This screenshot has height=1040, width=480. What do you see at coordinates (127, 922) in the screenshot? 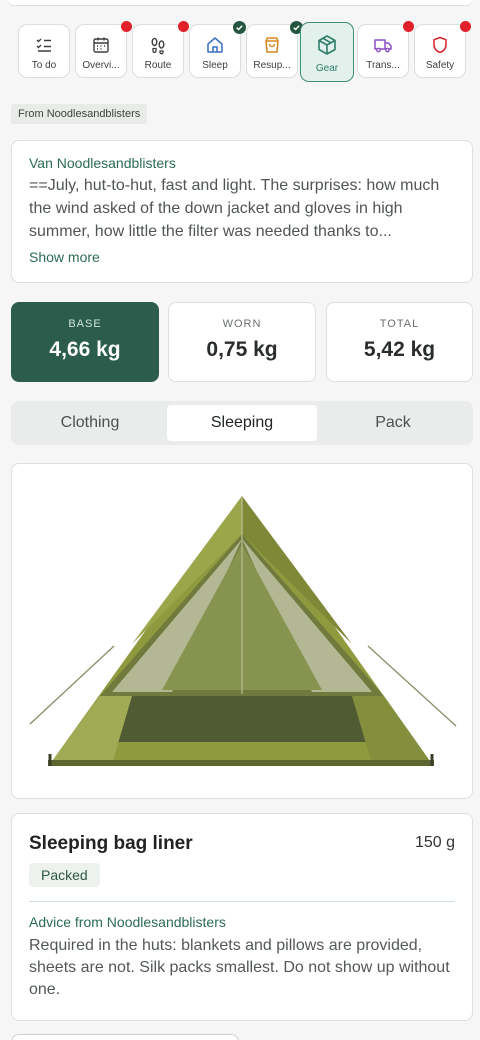
I see `advice-heading: Advice from Noodlesandblisters` at bounding box center [127, 922].